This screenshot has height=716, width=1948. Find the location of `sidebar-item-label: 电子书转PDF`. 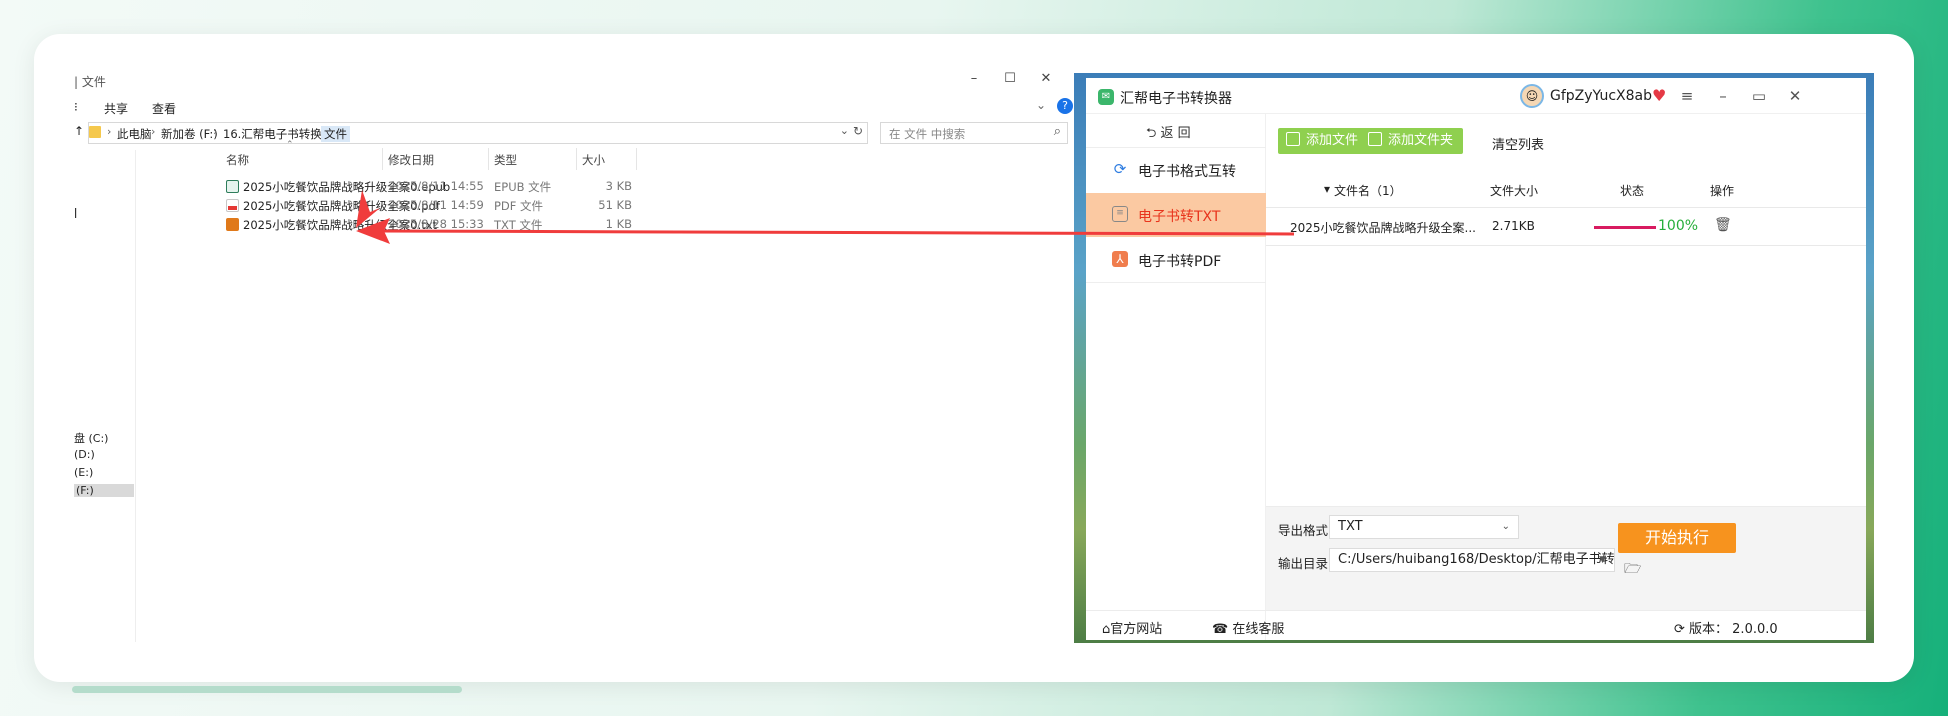

sidebar-item-label: 电子书转PDF is located at coordinates (1180, 262).